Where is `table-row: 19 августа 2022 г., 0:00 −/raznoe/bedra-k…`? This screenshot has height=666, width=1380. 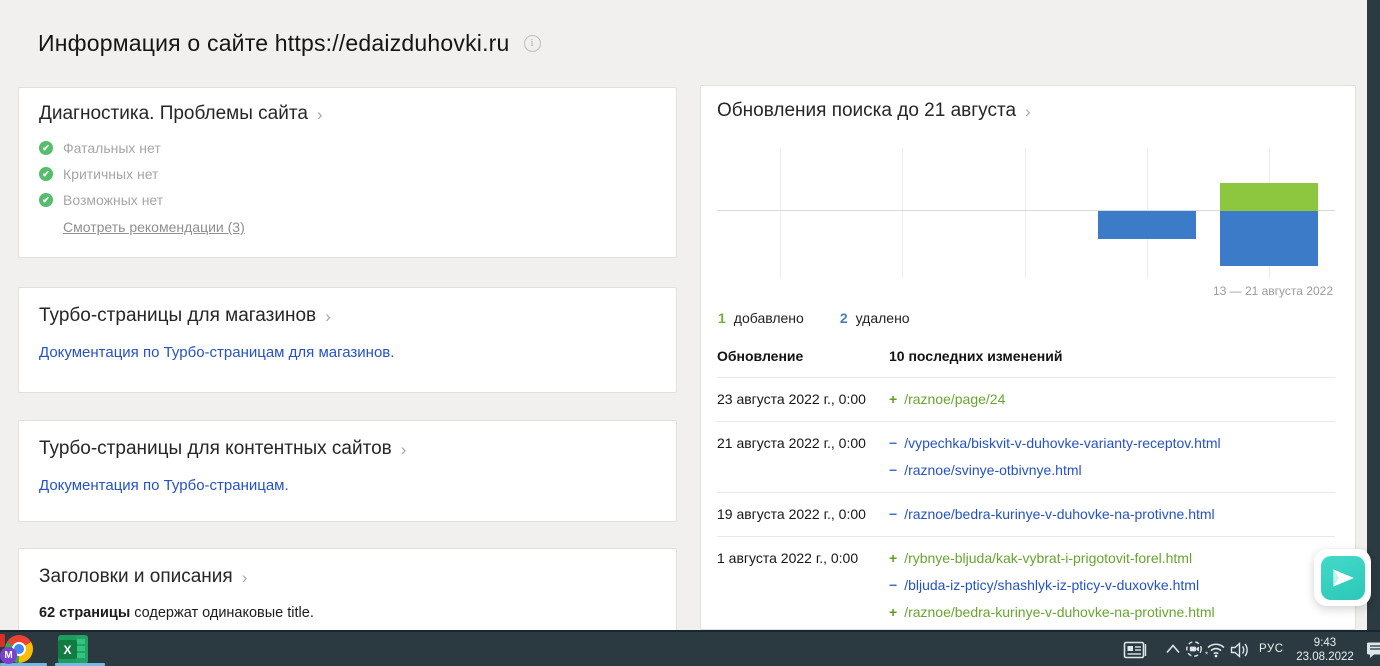 table-row: 19 августа 2022 г., 0:00 −/raznoe/bedra-k… is located at coordinates (1026, 514).